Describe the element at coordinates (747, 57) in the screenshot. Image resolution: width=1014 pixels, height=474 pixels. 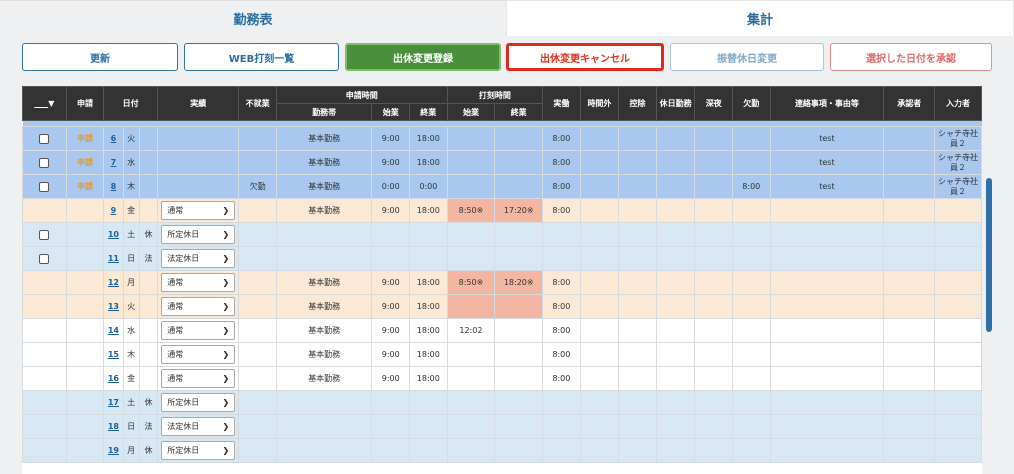
I see `substitute-holiday-button: 振替休日変更` at that location.